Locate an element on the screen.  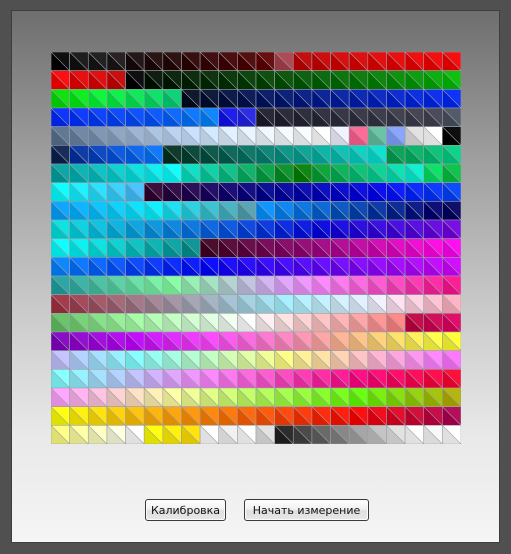
calibrate-button: Калибровка is located at coordinates (185, 510).